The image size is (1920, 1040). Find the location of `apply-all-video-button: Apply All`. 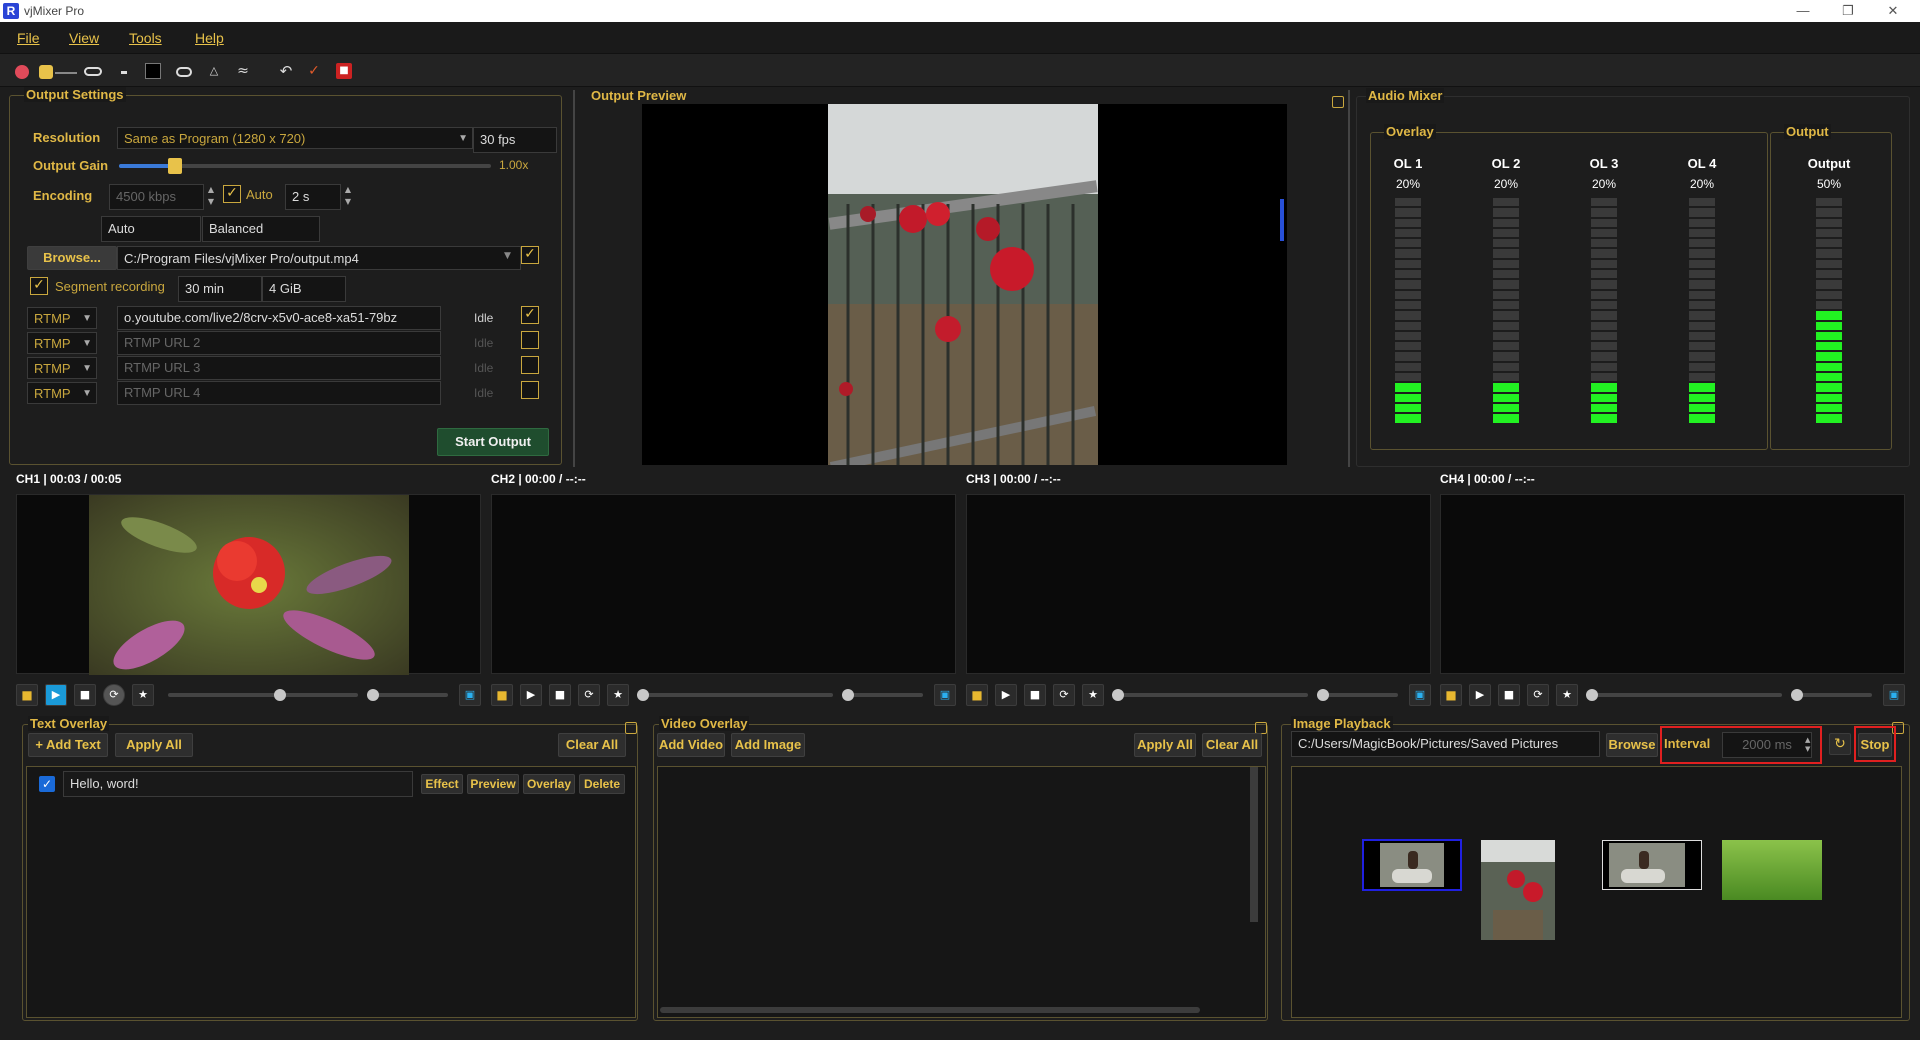

apply-all-video-button: Apply All is located at coordinates (1165, 745).